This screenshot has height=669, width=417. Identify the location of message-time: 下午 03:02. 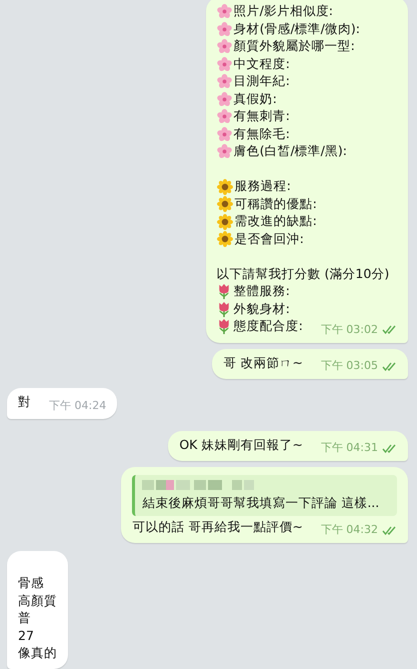
(349, 330).